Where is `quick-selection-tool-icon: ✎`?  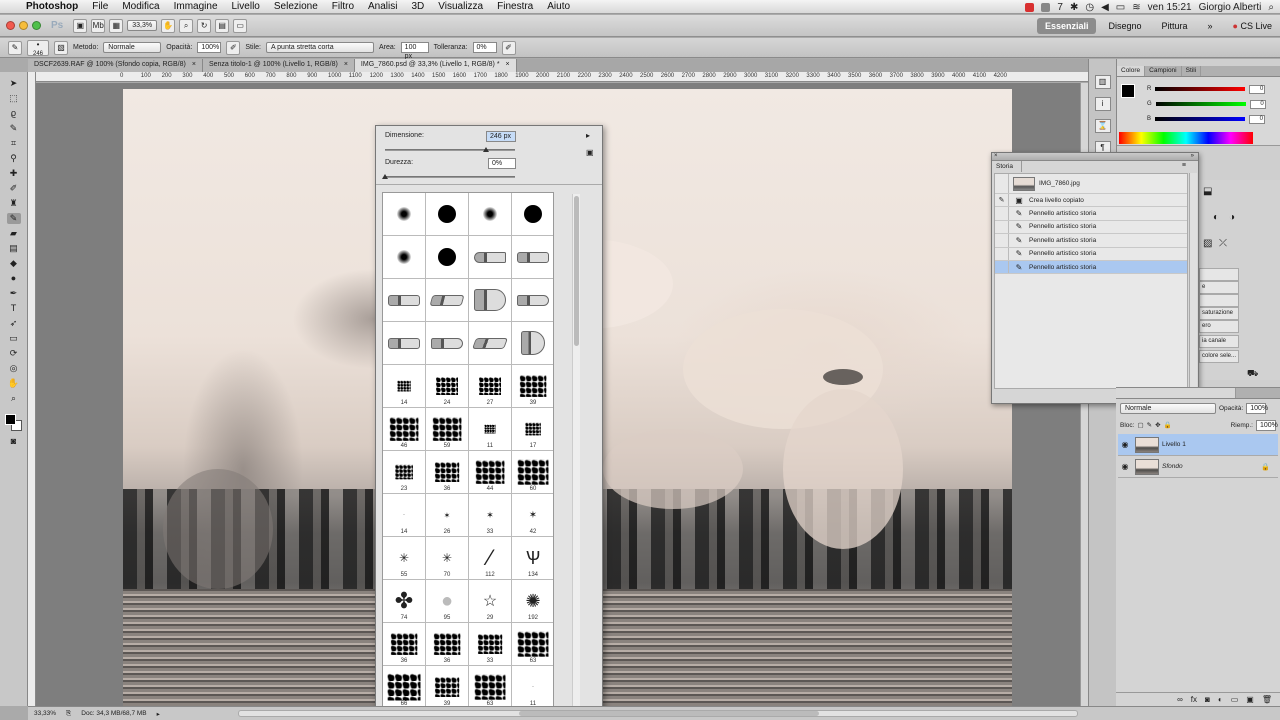
quick-selection-tool-icon: ✎ is located at coordinates (14, 128).